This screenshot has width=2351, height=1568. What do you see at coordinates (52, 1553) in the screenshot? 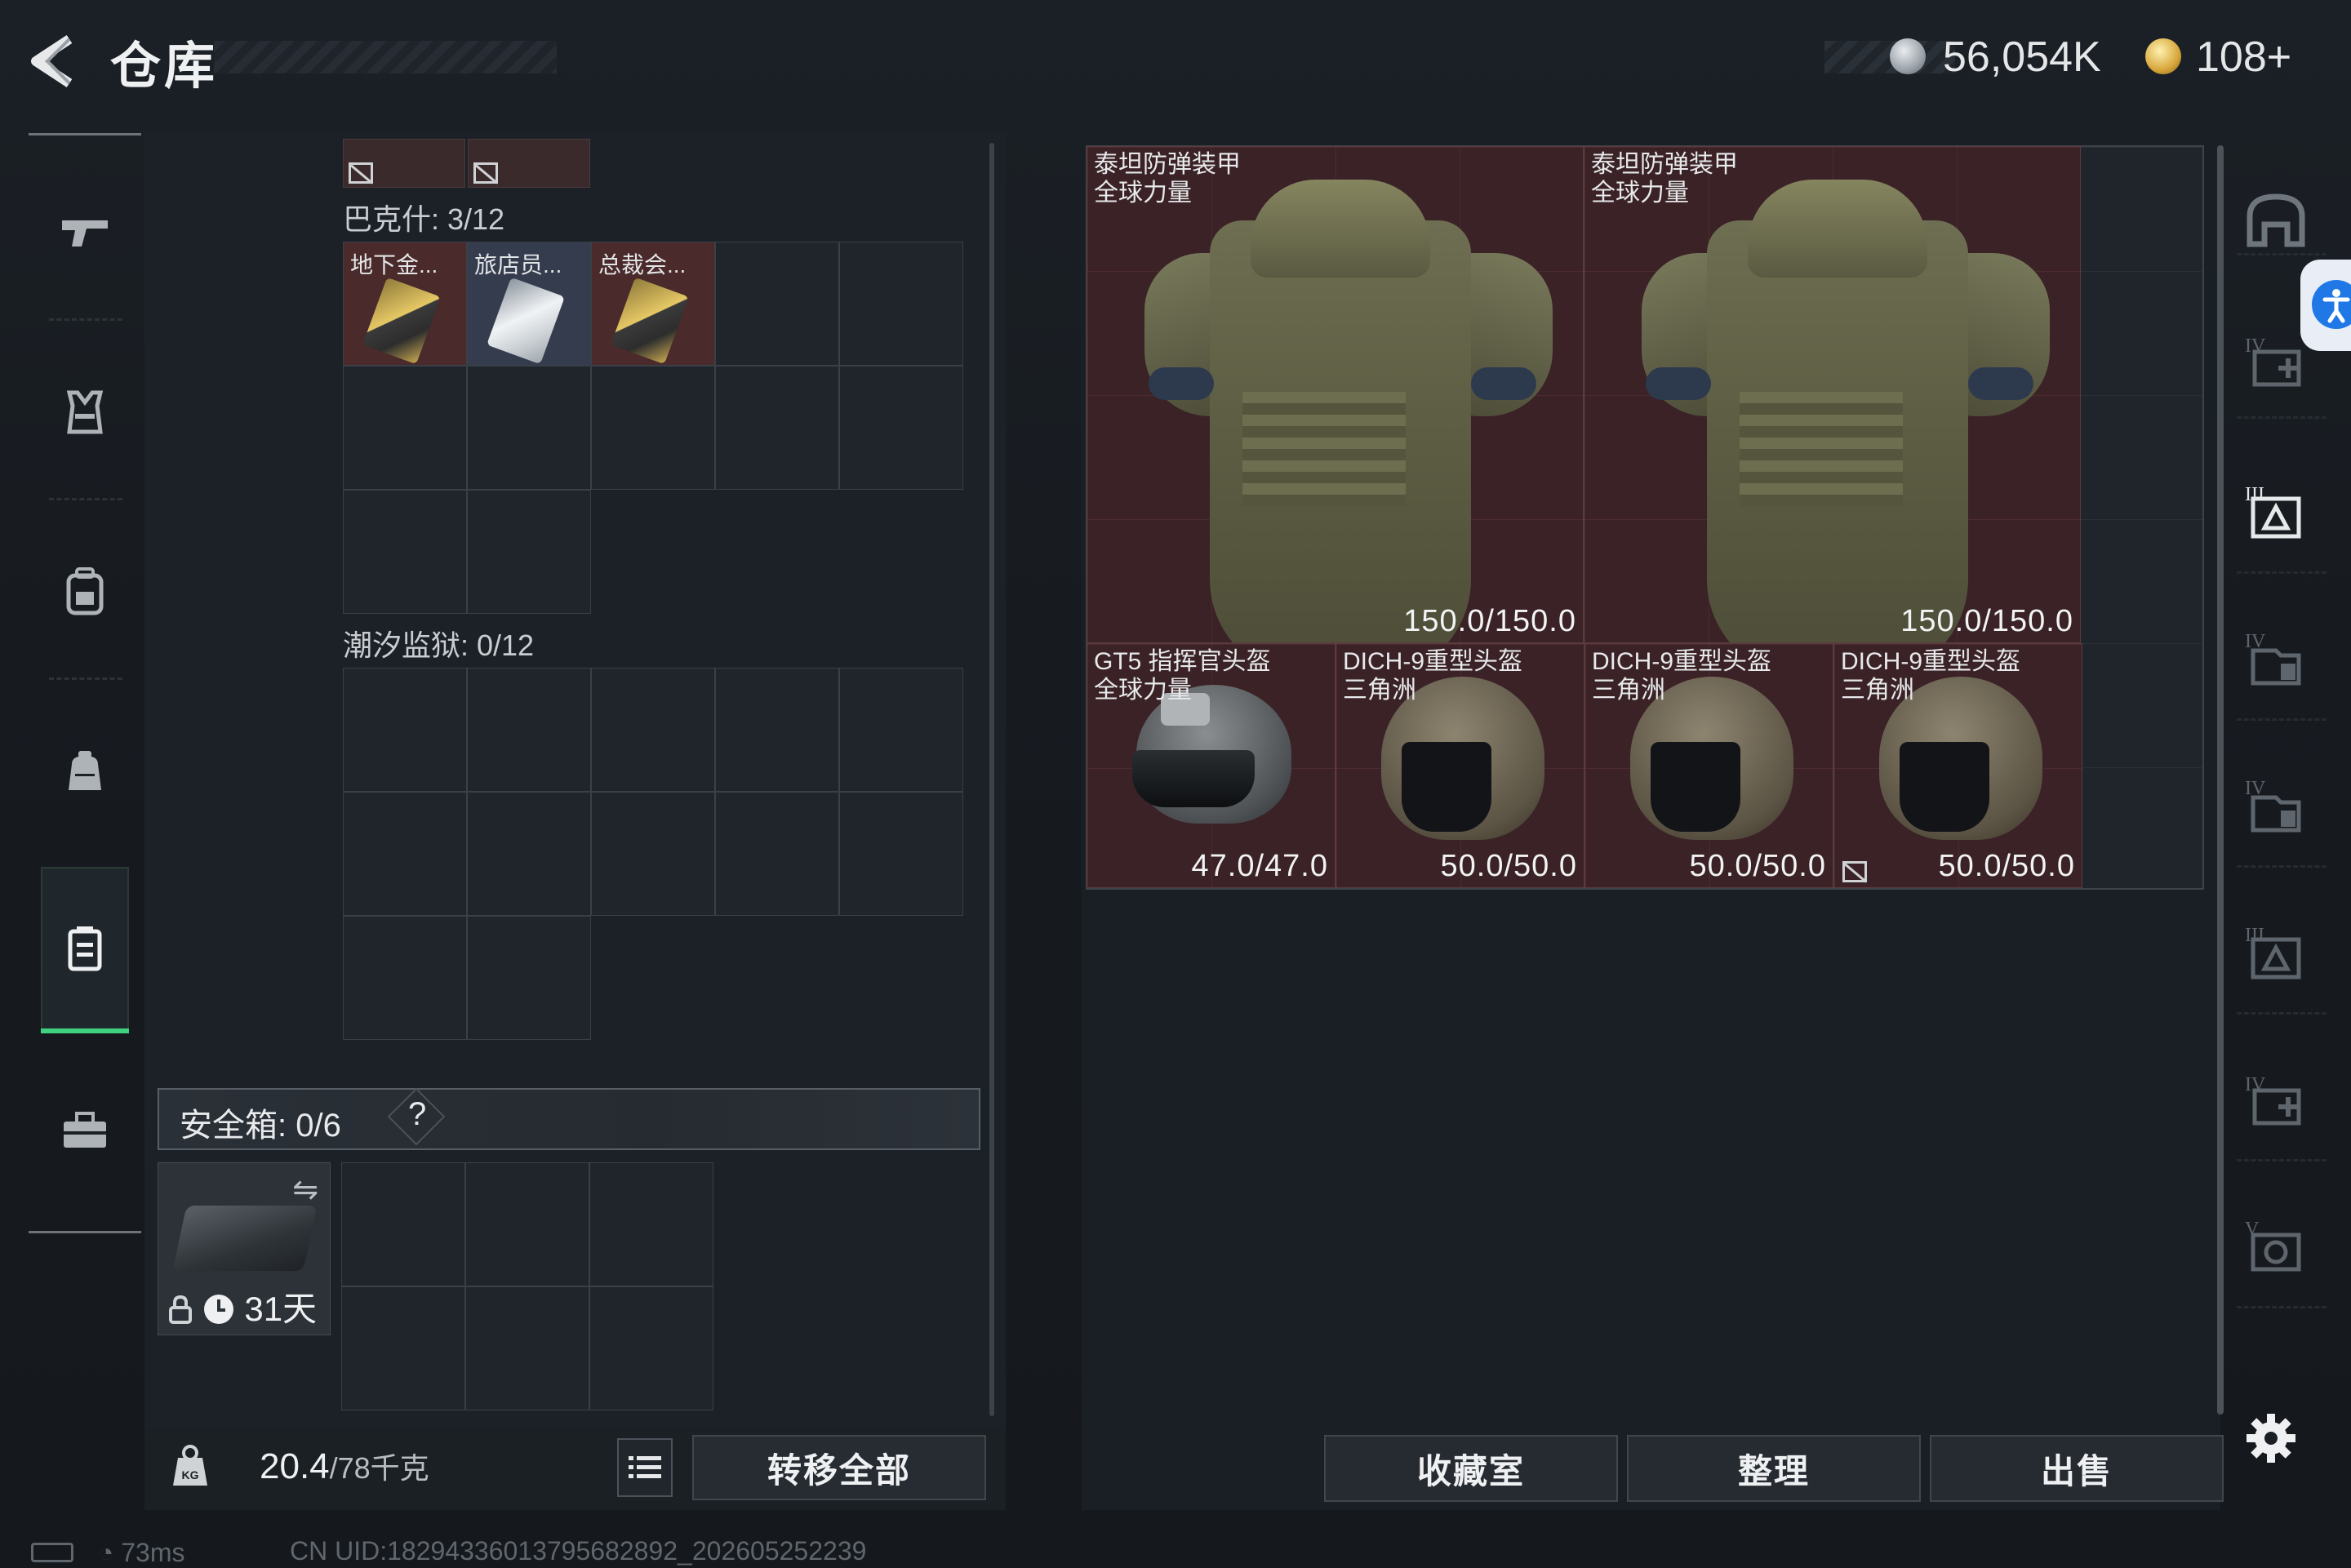
I see `battery-icon` at bounding box center [52, 1553].